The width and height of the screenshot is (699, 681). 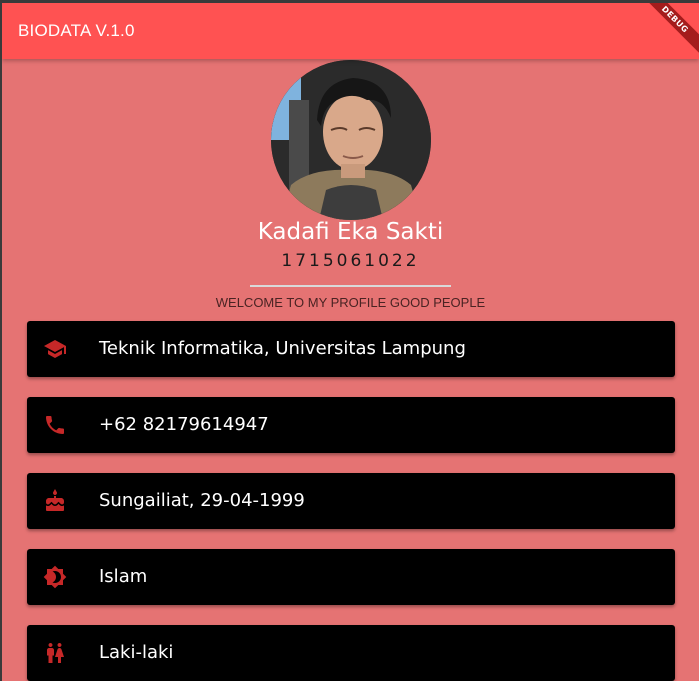 I want to click on school-icon, so click(x=55, y=349).